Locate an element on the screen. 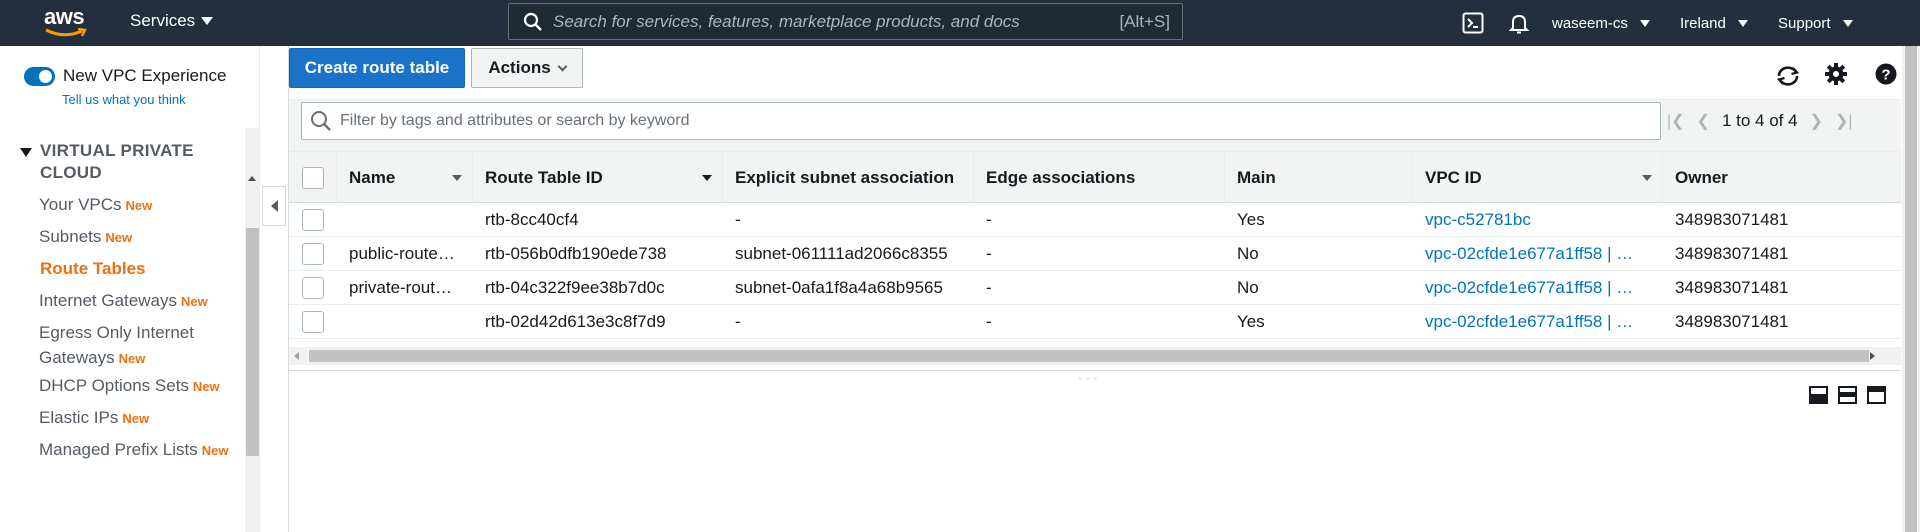 The height and width of the screenshot is (532, 1920). resize-grip-icon: ▫▫▫ is located at coordinates (1090, 378).